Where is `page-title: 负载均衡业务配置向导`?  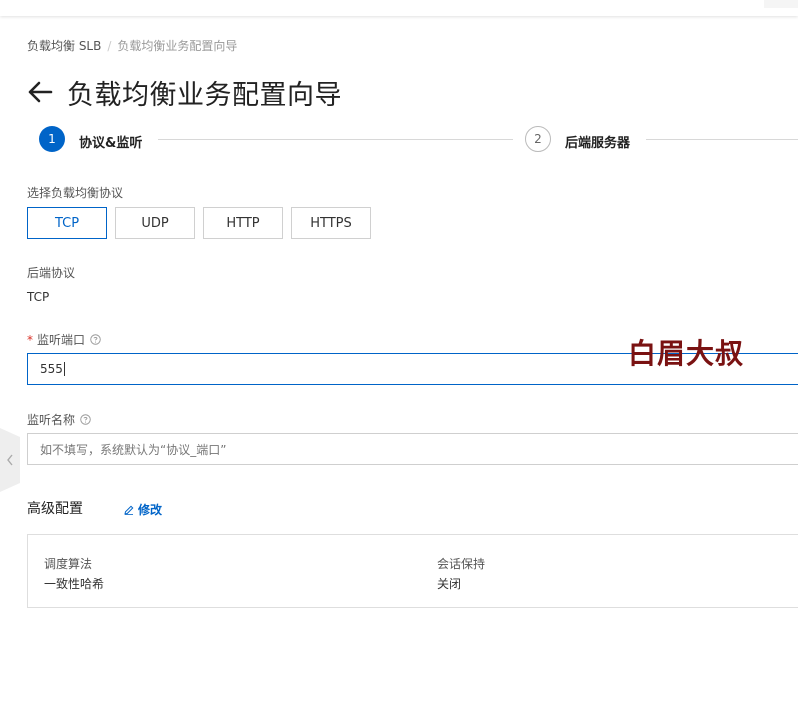 page-title: 负载均衡业务配置向导 is located at coordinates (204, 95).